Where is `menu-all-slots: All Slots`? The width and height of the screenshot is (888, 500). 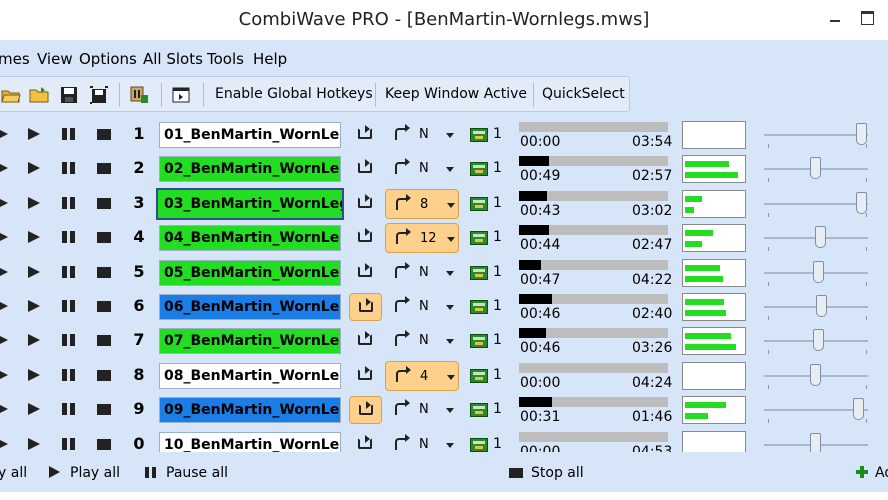
menu-all-slots: All Slots is located at coordinates (173, 59).